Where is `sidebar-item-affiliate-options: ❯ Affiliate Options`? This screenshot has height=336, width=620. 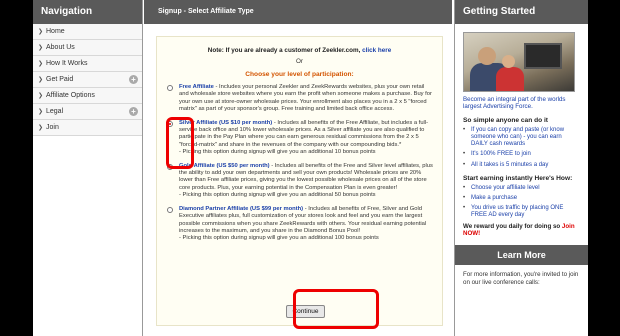 sidebar-item-affiliate-options: ❯ Affiliate Options is located at coordinates (87, 96).